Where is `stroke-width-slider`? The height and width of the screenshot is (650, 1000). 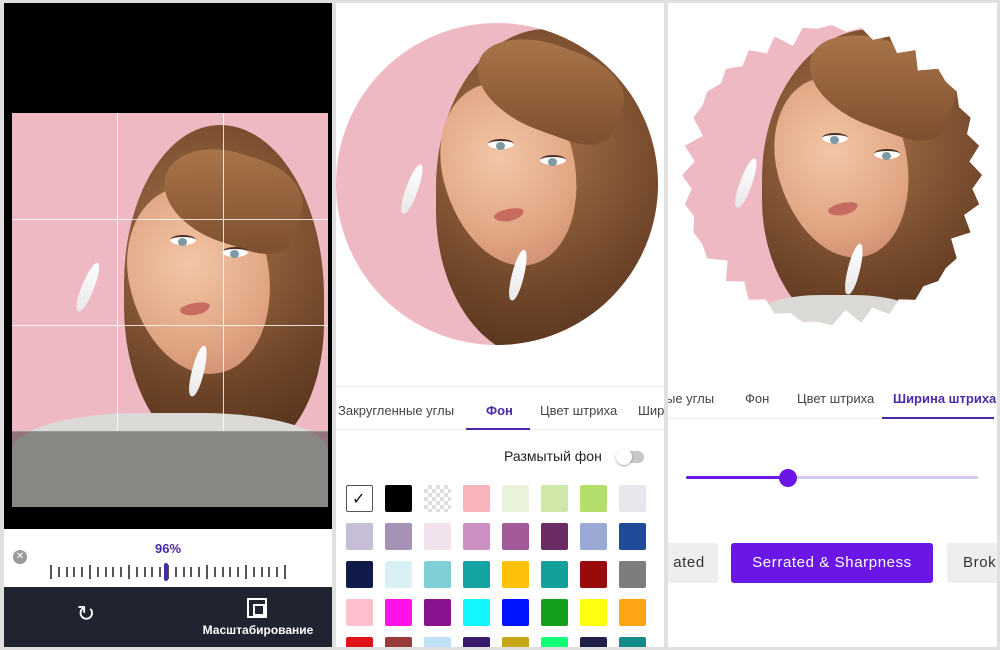
stroke-width-slider is located at coordinates (832, 478).